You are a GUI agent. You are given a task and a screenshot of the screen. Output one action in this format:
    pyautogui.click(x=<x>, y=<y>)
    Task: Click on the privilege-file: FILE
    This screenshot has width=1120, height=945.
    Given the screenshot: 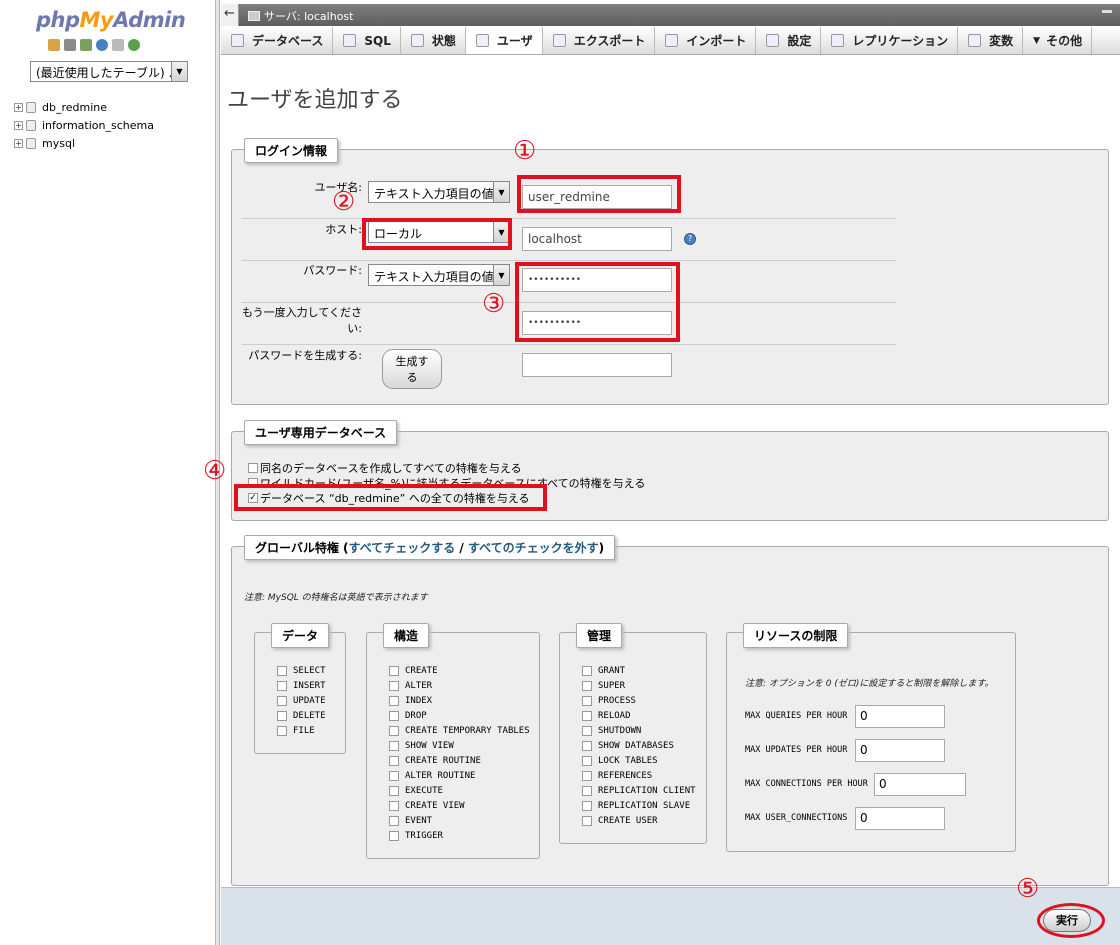 What is the action you would take?
    pyautogui.click(x=301, y=730)
    